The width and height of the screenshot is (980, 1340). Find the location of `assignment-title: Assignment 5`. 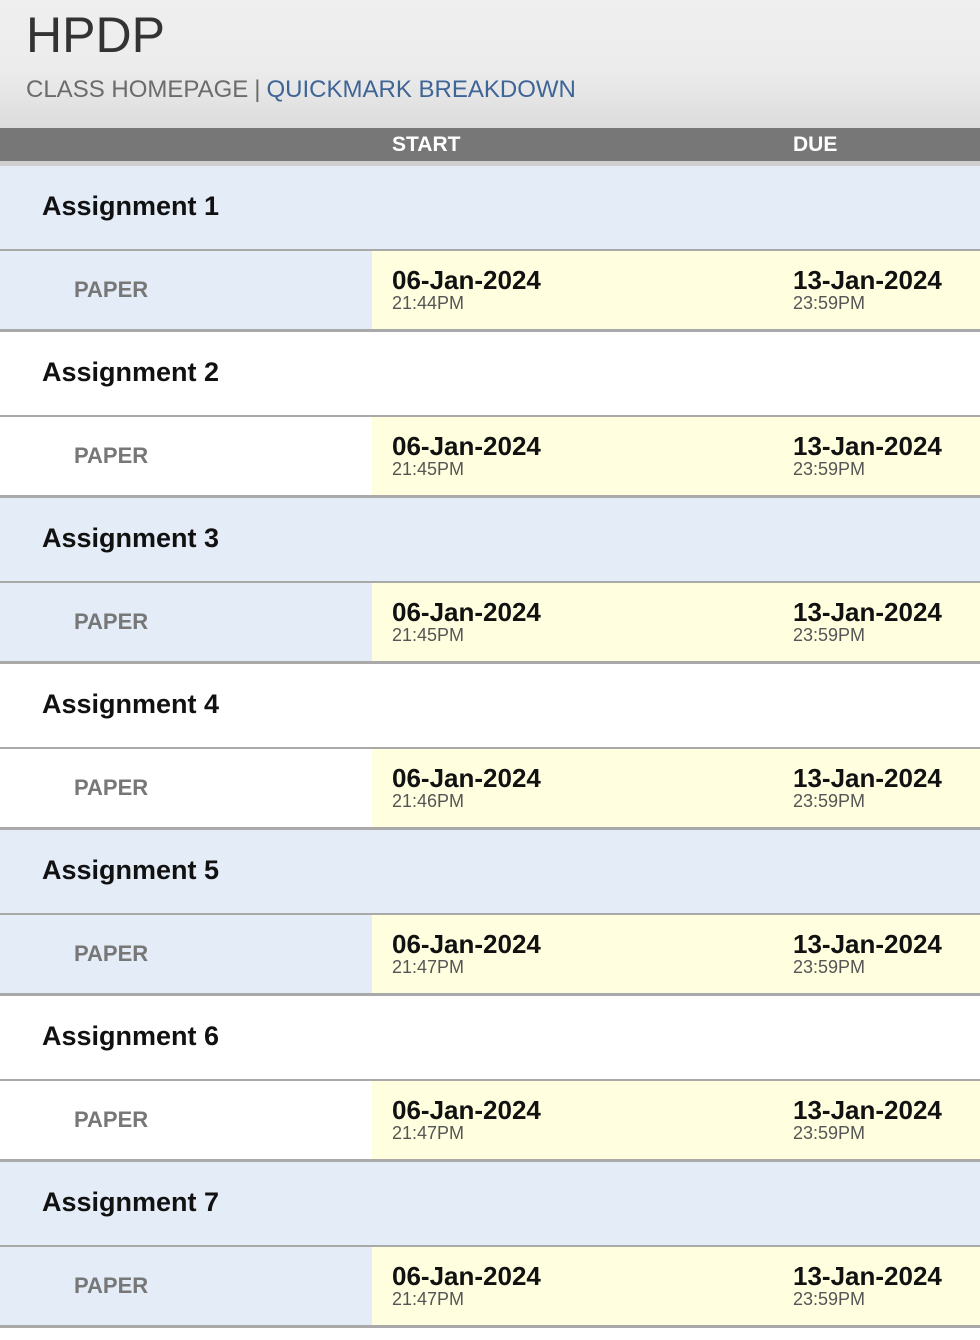

assignment-title: Assignment 5 is located at coordinates (130, 870).